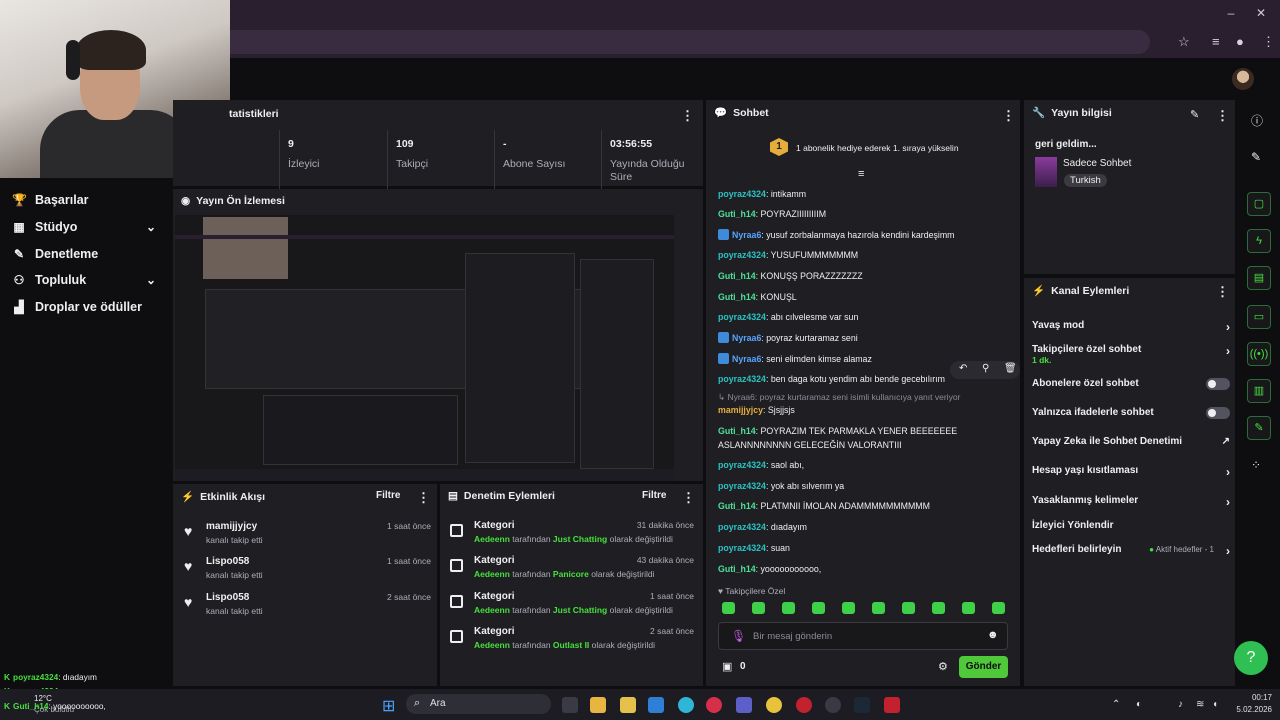 Image resolution: width=1280 pixels, height=720 pixels. What do you see at coordinates (1131, 413) in the screenshot?
I see `channel-action-3: Yalnızca ifadelerle sohbet` at bounding box center [1131, 413].